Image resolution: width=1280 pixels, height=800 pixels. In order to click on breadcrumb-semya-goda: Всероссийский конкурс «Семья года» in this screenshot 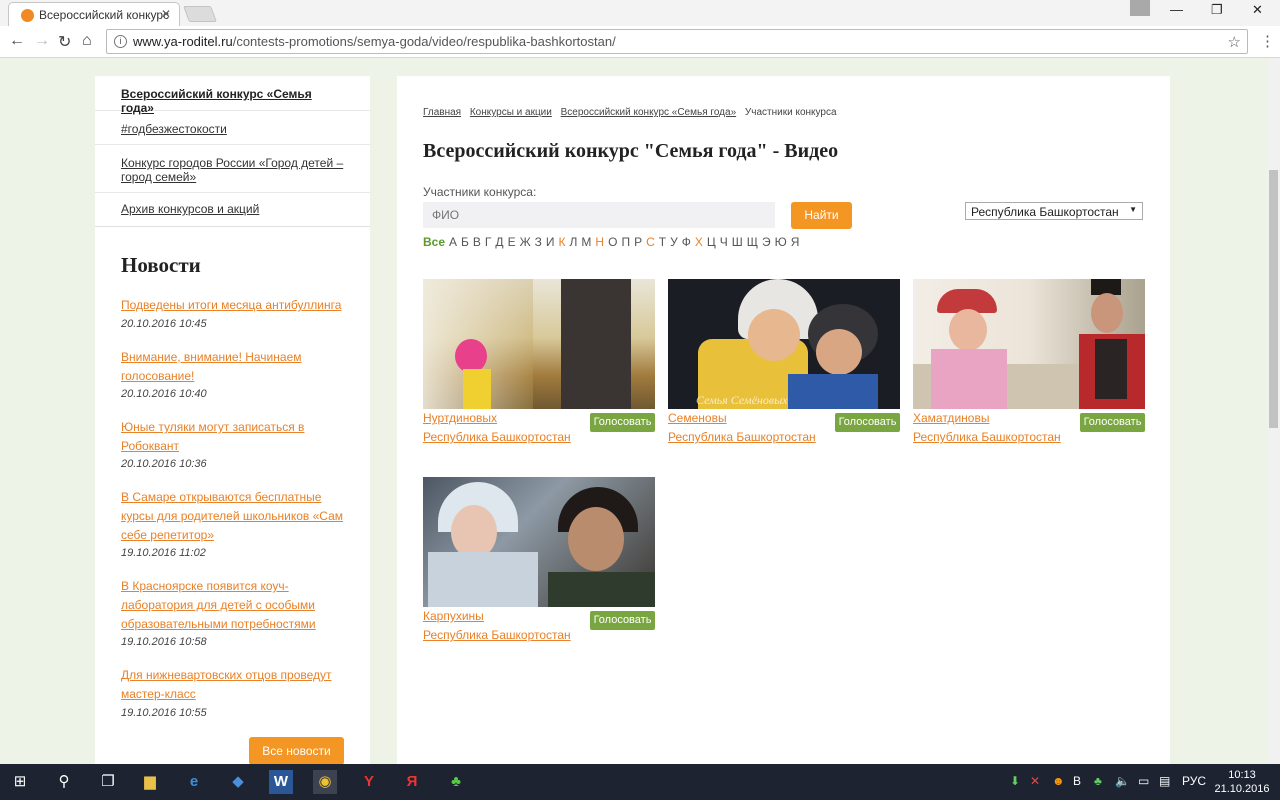, I will do `click(649, 112)`.